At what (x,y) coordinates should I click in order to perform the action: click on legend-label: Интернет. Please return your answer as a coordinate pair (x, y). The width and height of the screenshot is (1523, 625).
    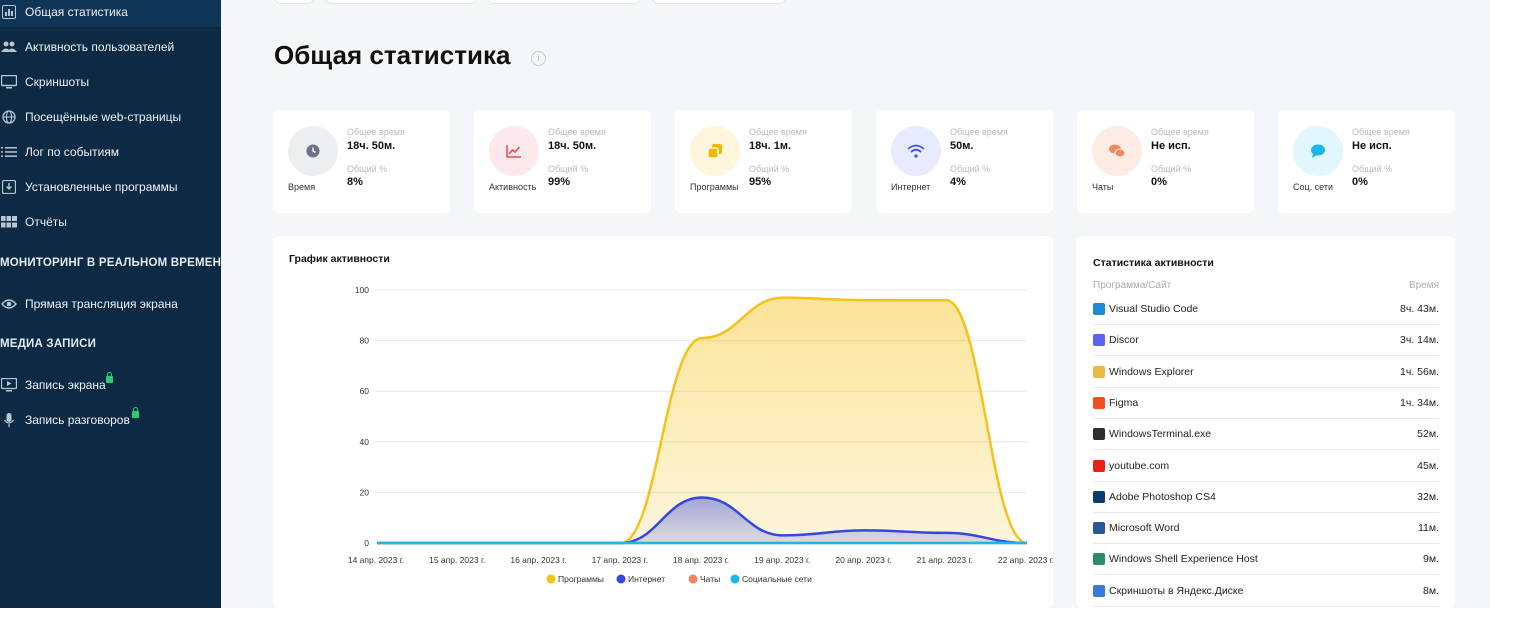
    Looking at the image, I should click on (646, 579).